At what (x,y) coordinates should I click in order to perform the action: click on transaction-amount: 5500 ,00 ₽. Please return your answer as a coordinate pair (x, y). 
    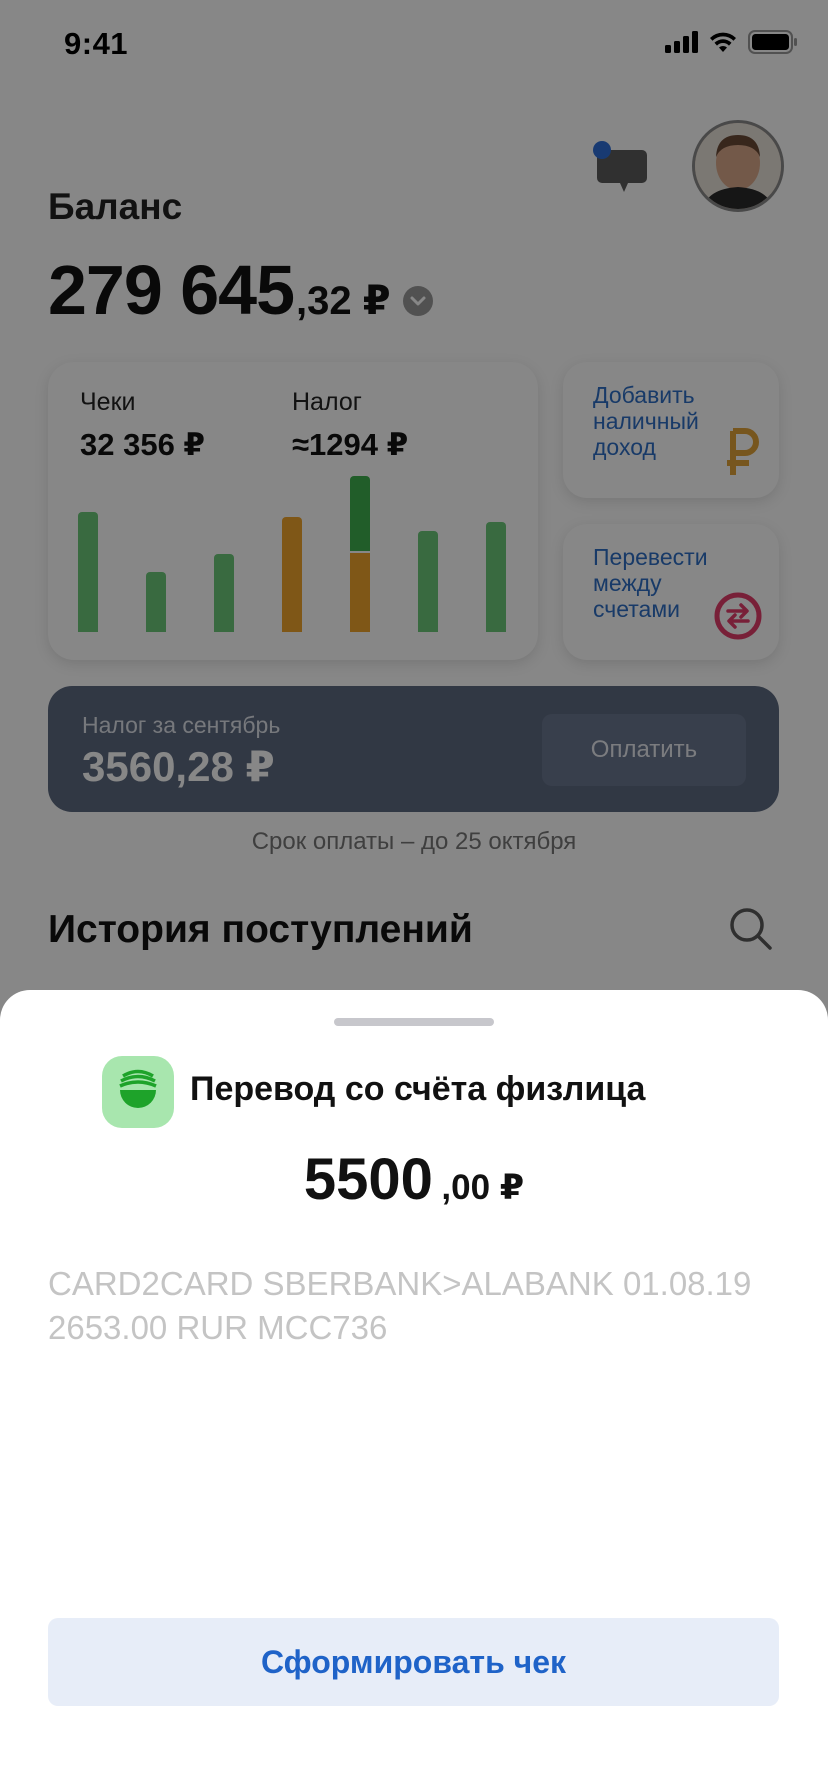
    Looking at the image, I should click on (414, 1179).